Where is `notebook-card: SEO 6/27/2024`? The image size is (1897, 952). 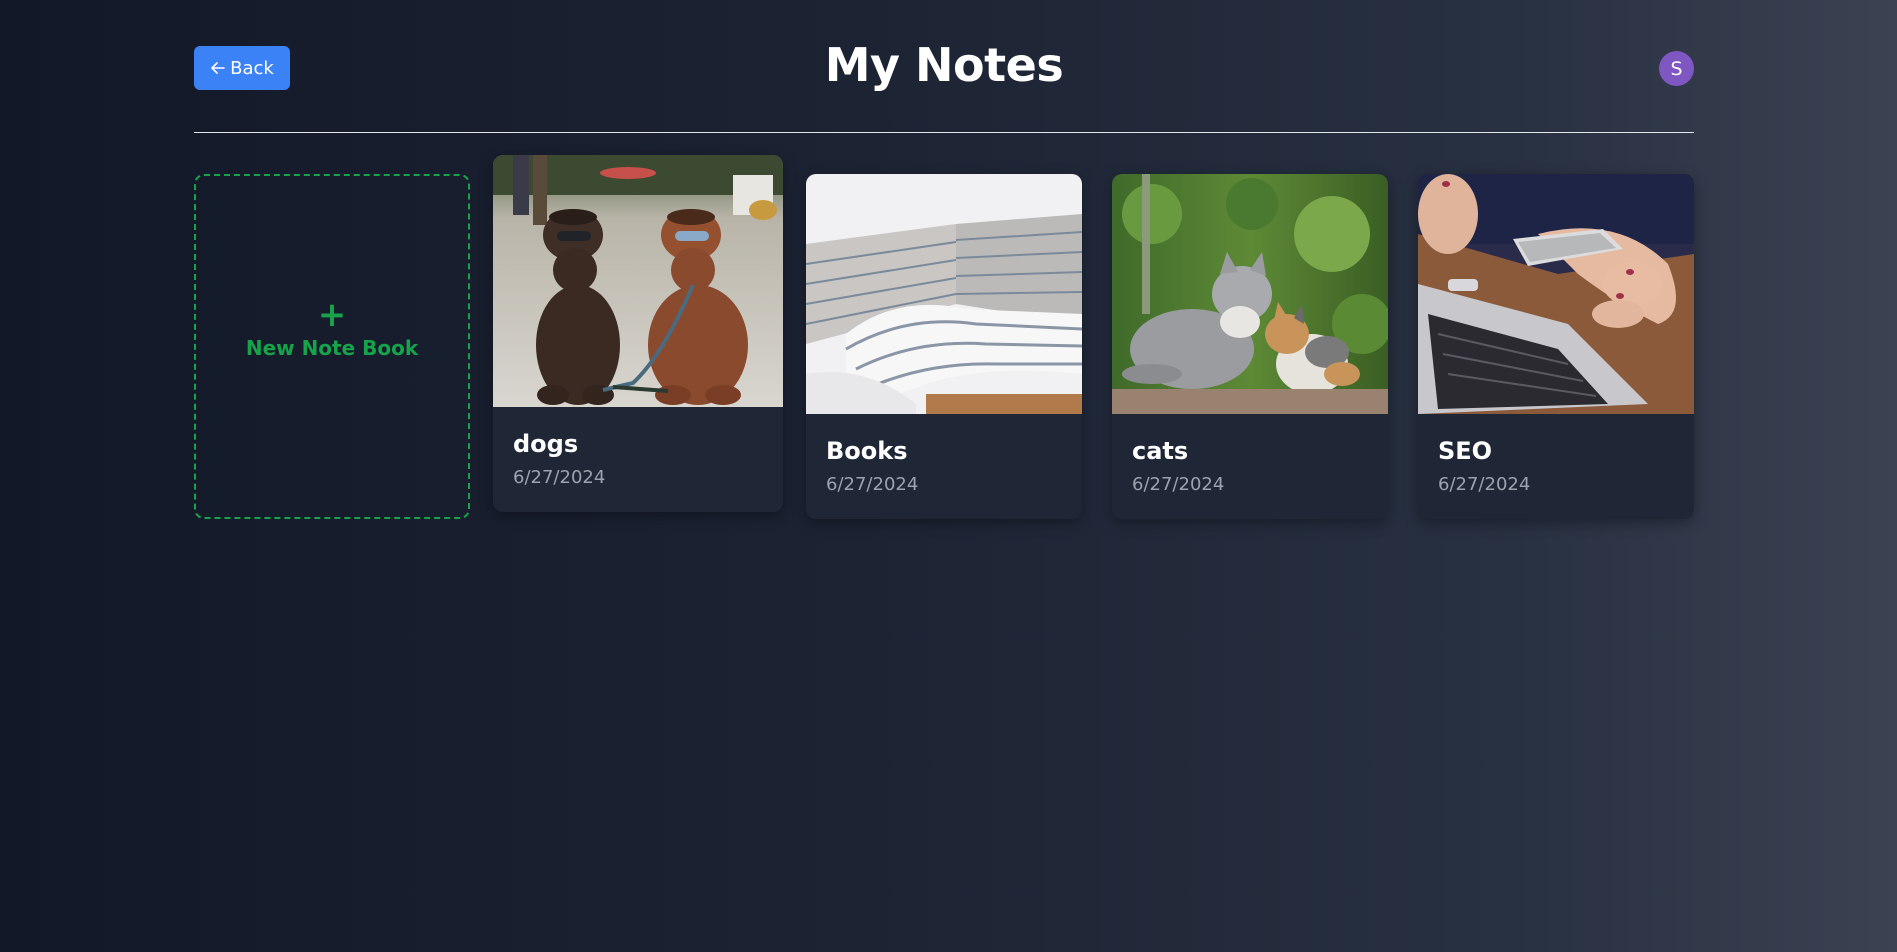
notebook-card: SEO 6/27/2024 is located at coordinates (1556, 346).